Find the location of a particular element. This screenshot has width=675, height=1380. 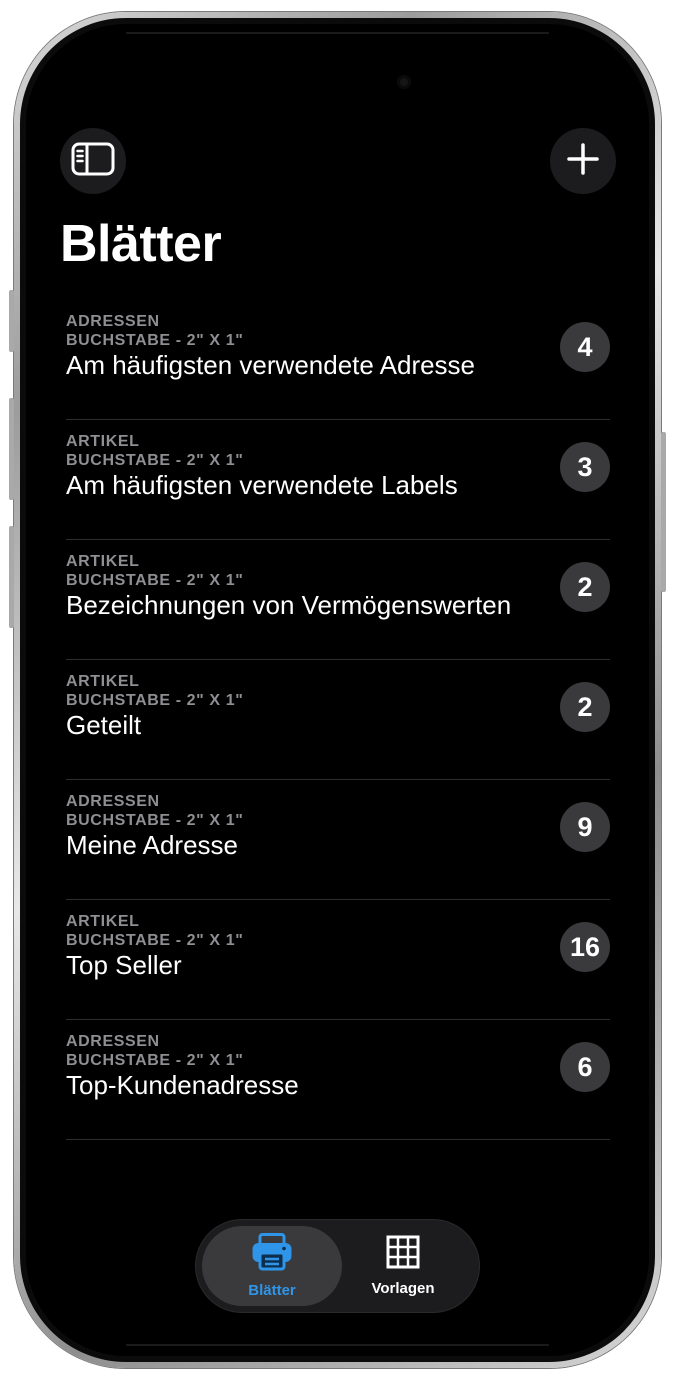

tab-vorlagen: Vorlagen is located at coordinates (403, 1266).